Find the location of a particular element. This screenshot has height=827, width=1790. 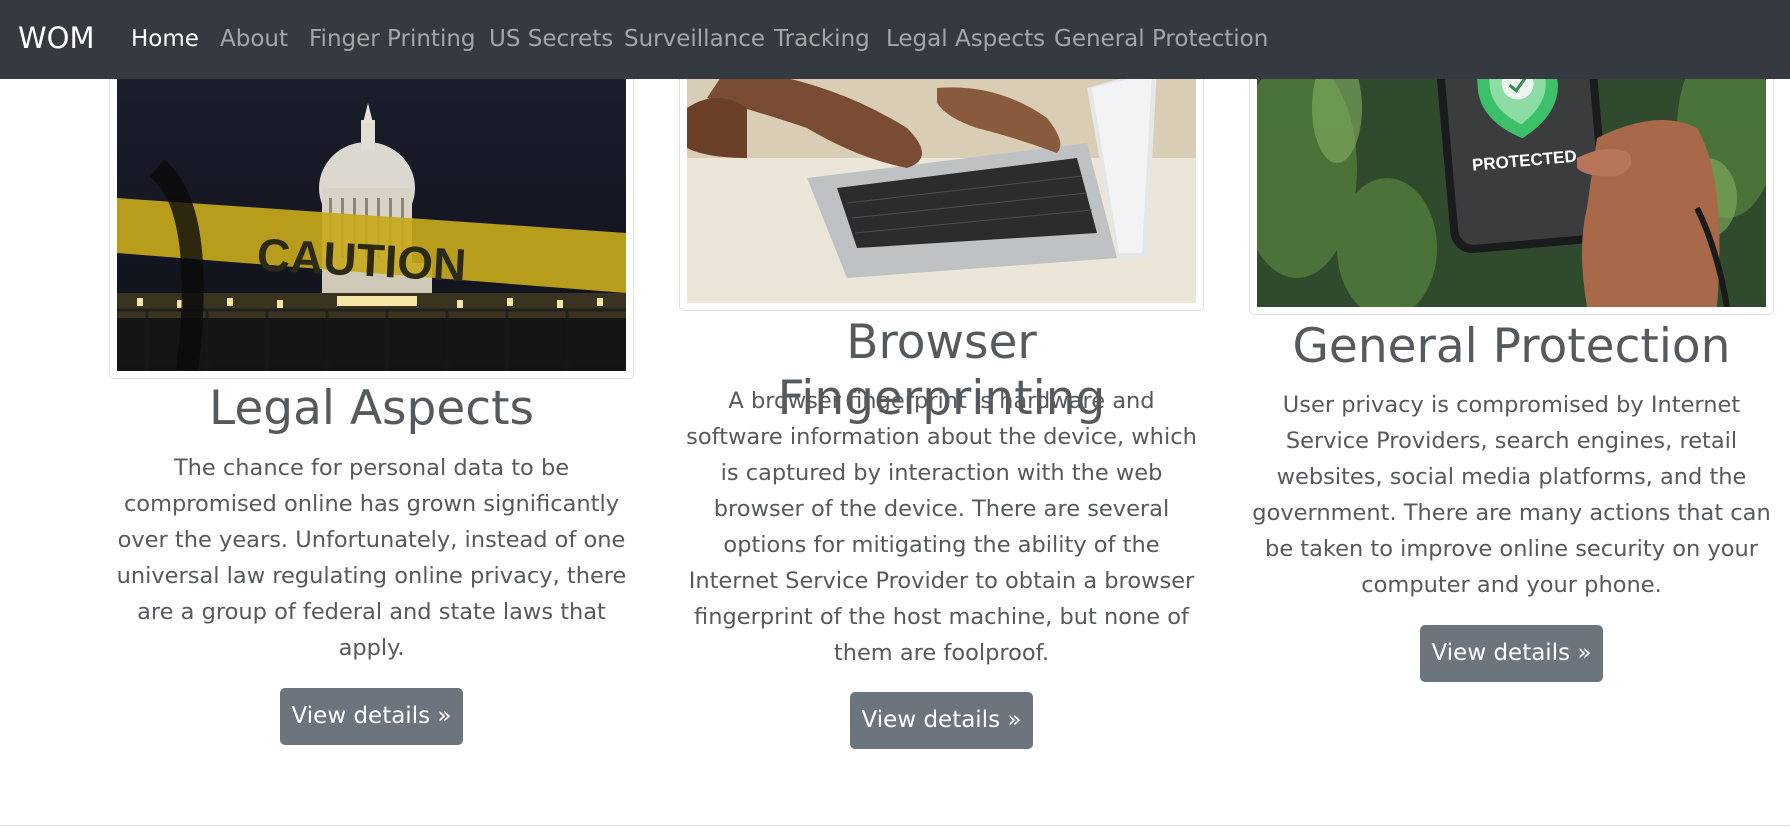

capitol-caution-image: CAUTION is located at coordinates (371, 209).